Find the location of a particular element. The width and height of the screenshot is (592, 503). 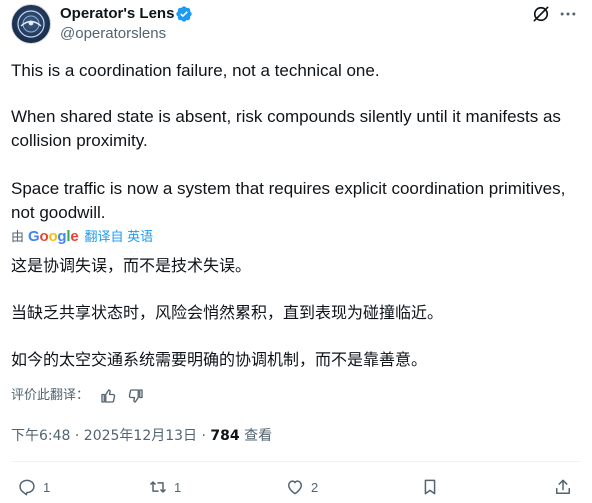

avatar is located at coordinates (31, 24).